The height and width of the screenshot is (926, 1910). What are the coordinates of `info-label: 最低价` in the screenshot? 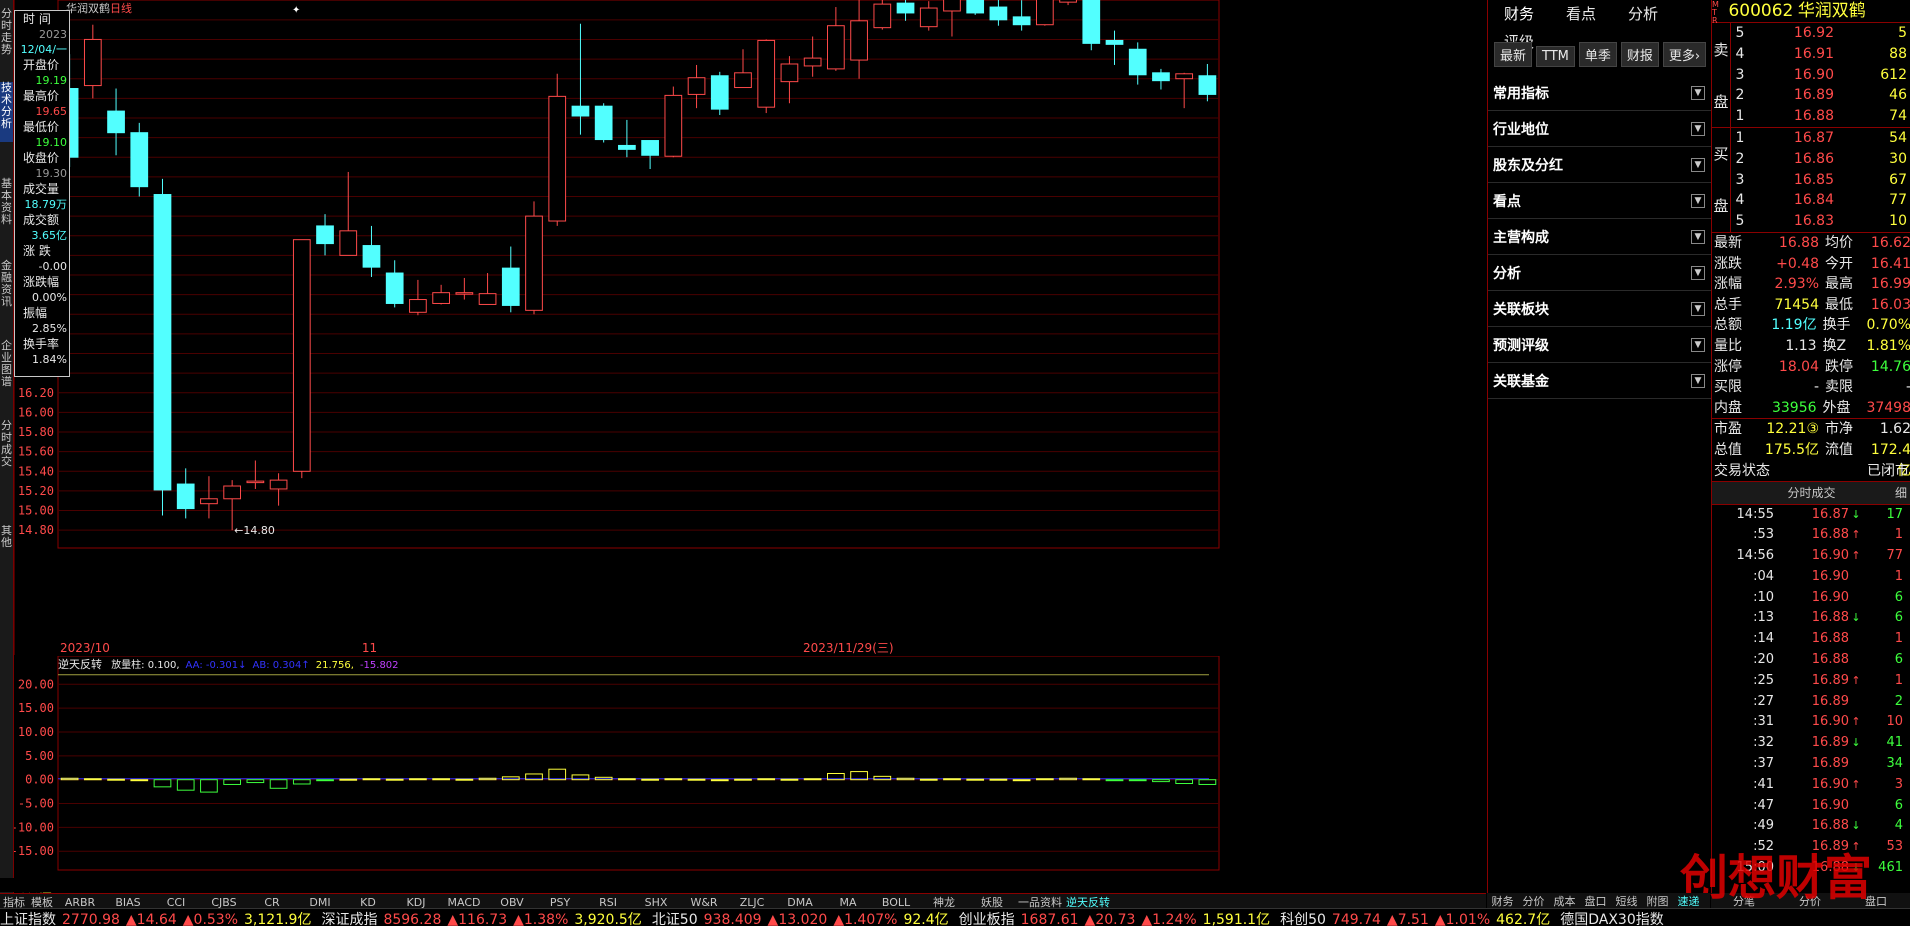 It's located at (41, 127).